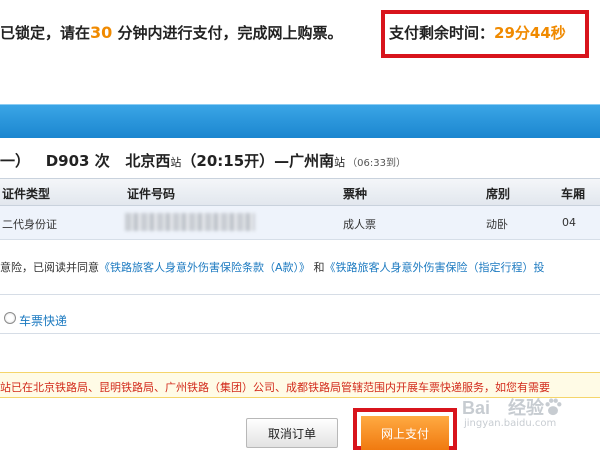 The height and width of the screenshot is (450, 600). I want to click on watermark-site: jingyan.baidu.com, so click(510, 423).